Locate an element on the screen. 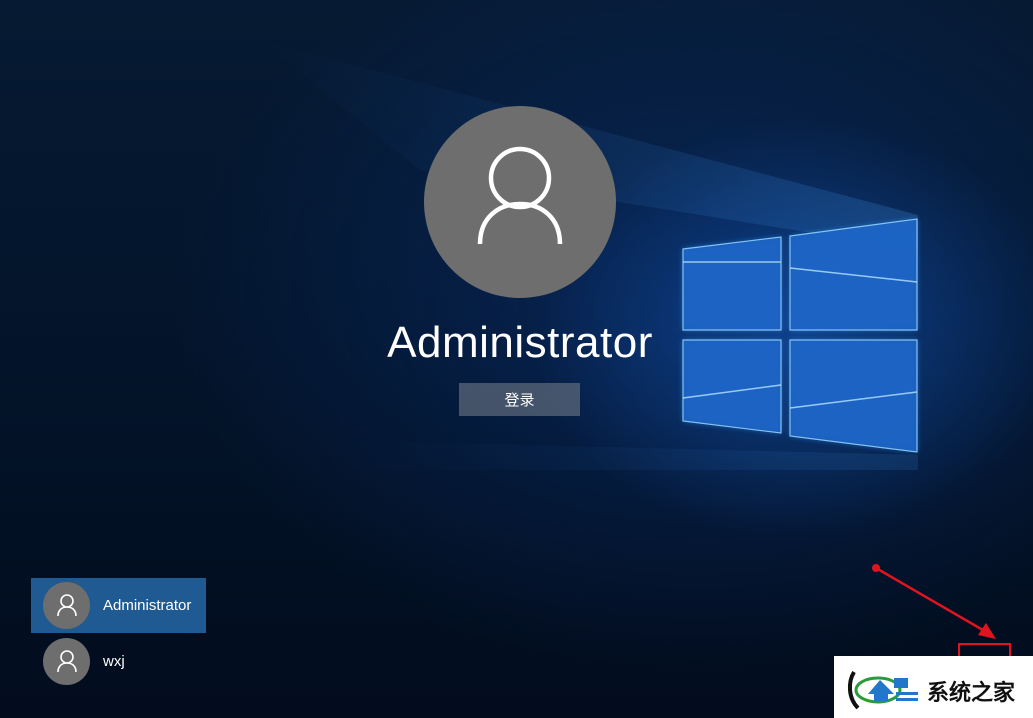  user-tile-label: Administrator is located at coordinates (147, 605).